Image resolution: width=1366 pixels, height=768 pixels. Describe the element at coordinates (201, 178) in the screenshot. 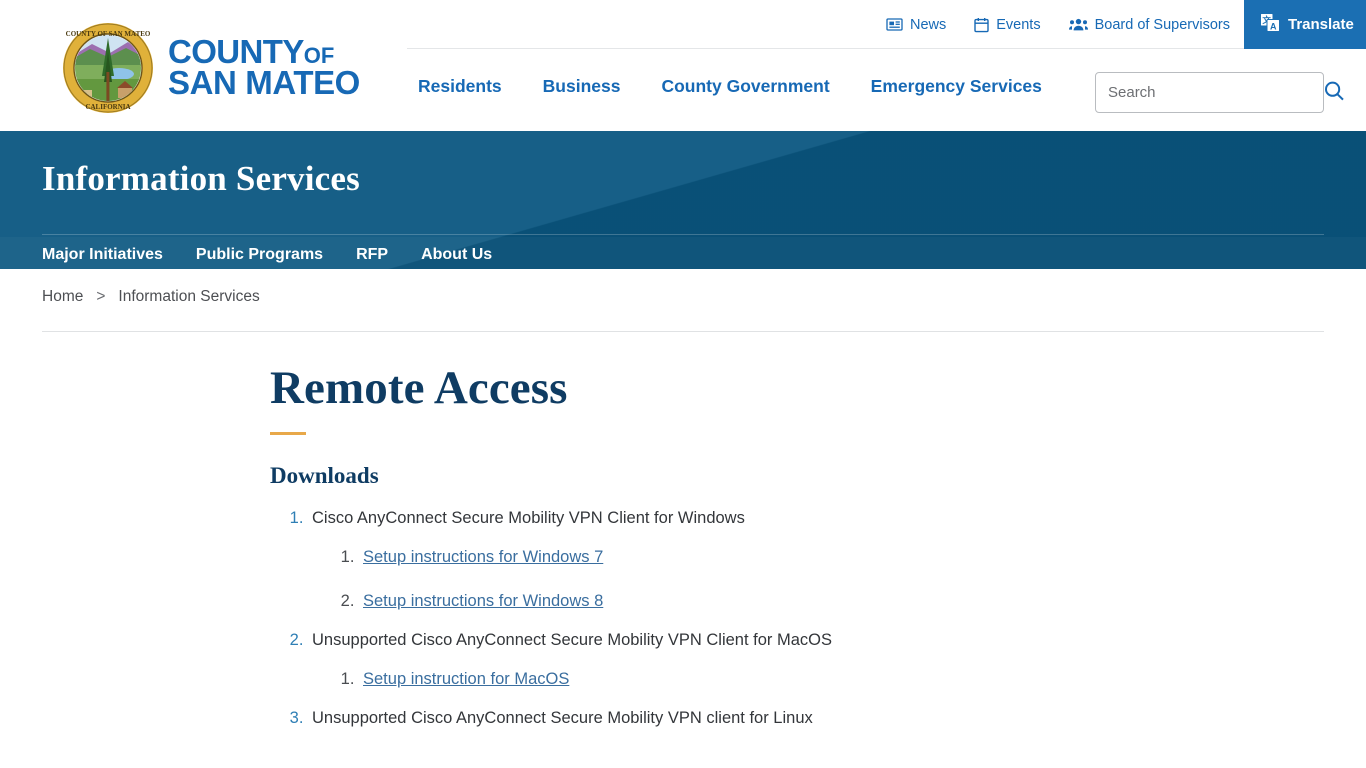

I see `department-title: Information Services` at that location.